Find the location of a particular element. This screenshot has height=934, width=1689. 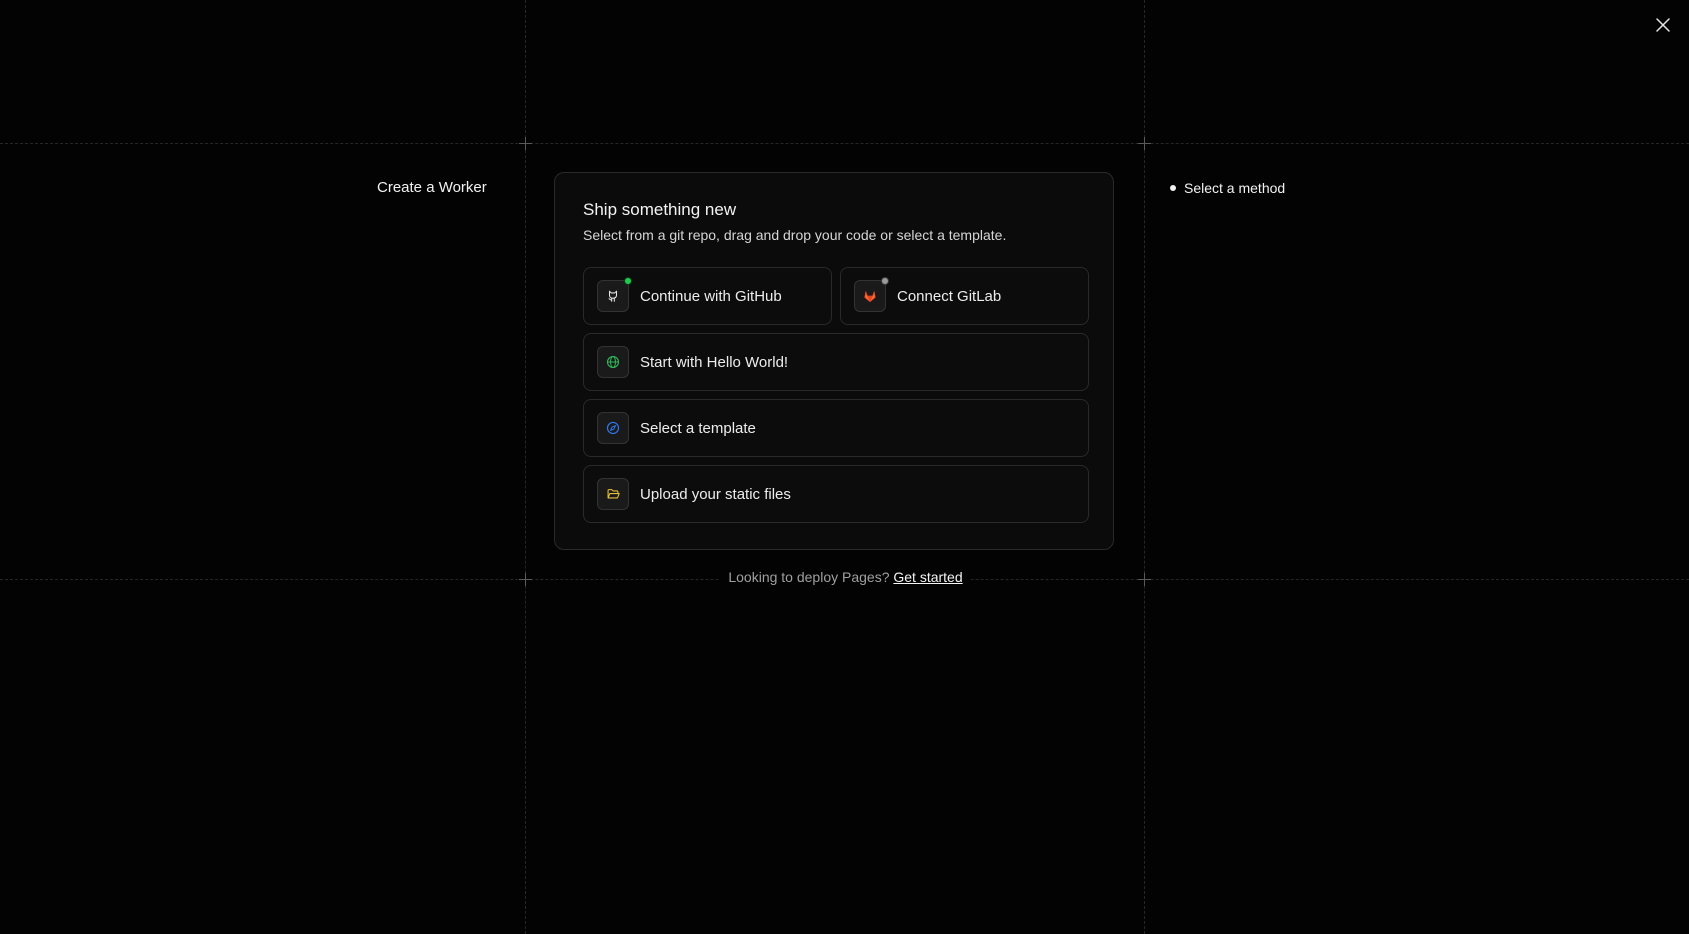

option-label: Start with Hello World! is located at coordinates (714, 362).